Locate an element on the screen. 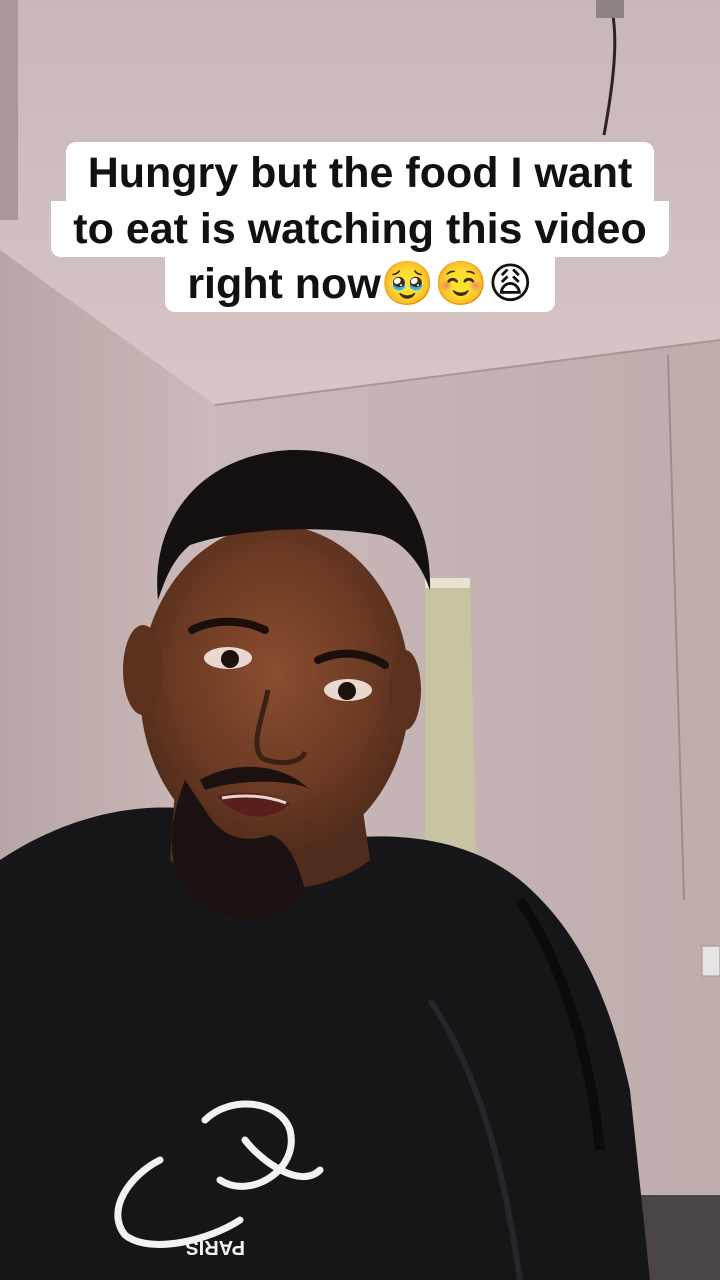  caption-line-1: Hungry but the food I want is located at coordinates (360, 171).